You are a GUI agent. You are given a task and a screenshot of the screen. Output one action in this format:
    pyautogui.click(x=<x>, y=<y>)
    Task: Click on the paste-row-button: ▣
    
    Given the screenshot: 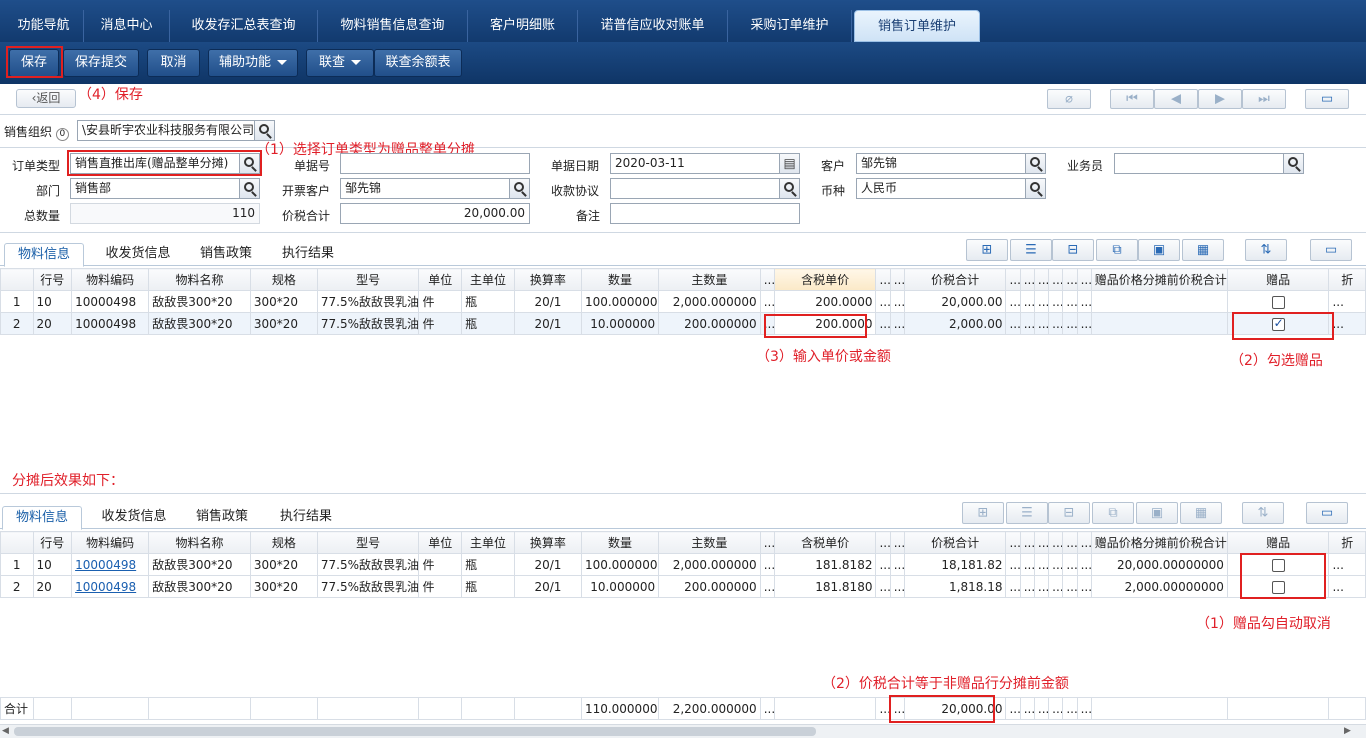 What is the action you would take?
    pyautogui.click(x=1159, y=250)
    